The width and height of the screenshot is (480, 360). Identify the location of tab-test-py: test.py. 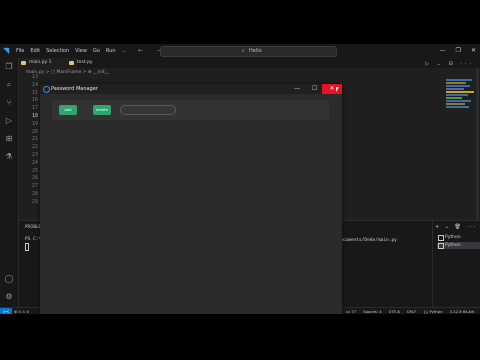
(92, 63).